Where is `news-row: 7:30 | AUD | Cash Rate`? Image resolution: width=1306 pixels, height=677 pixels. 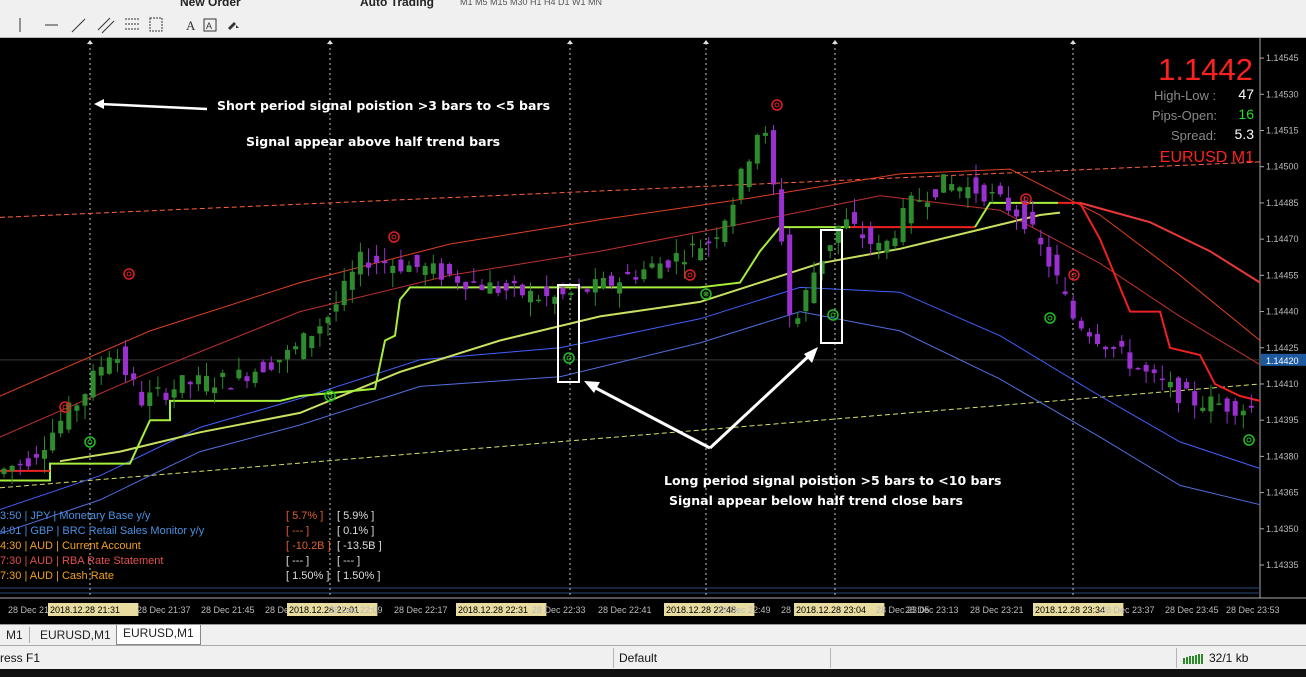 news-row: 7:30 | AUD | Cash Rate is located at coordinates (57, 576).